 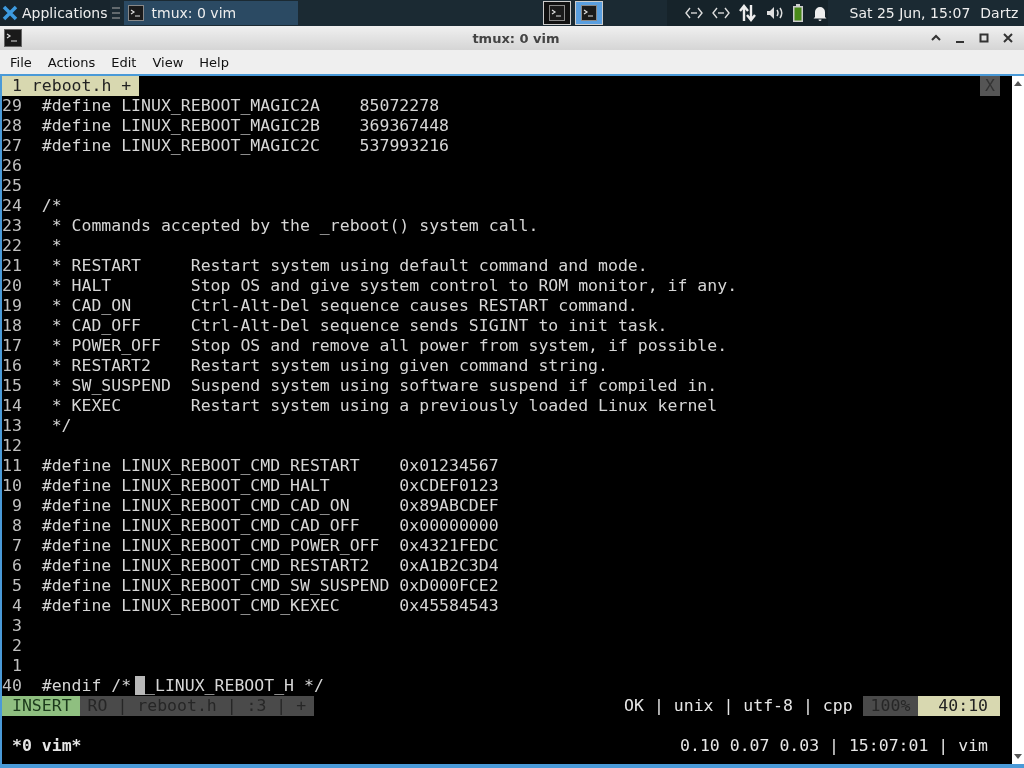 I want to click on code-line: * CAD_OFF Ctrl-Alt-Del sequence sends SIGINT to init task., so click(x=359, y=326).